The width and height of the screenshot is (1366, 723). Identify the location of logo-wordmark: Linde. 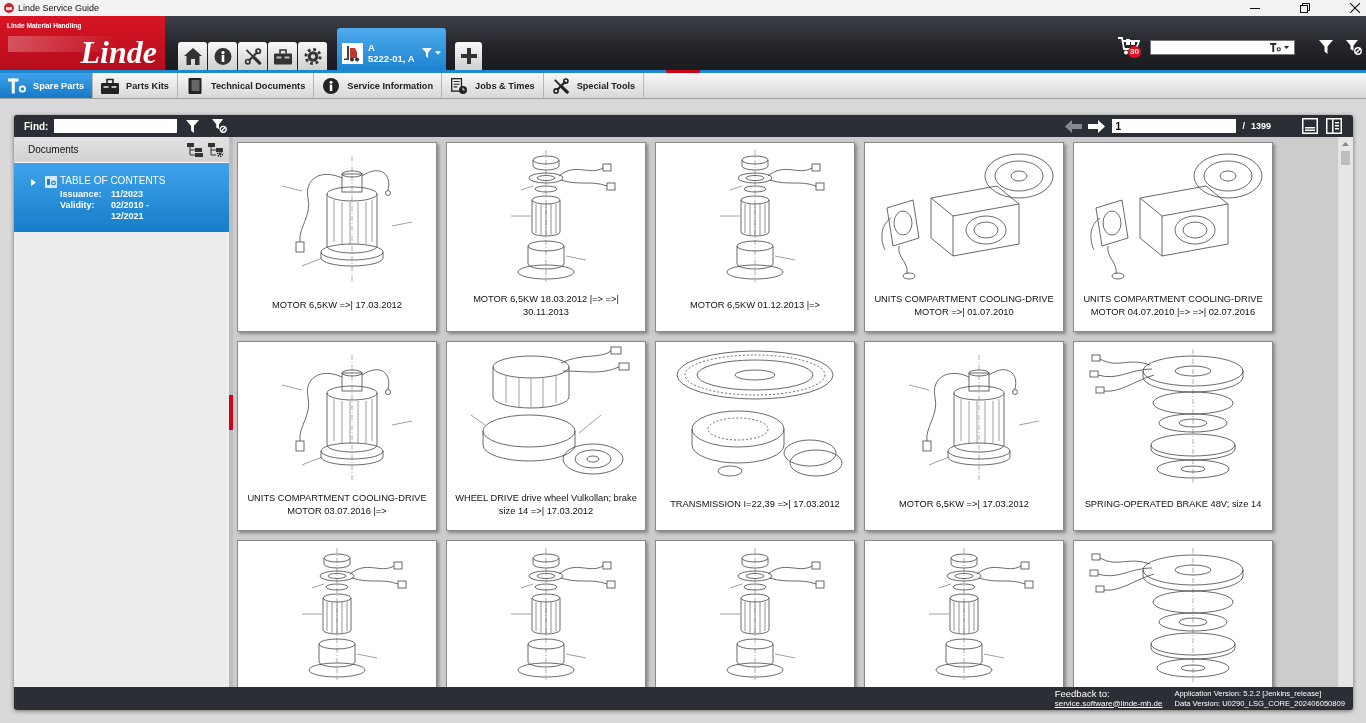
(118, 52).